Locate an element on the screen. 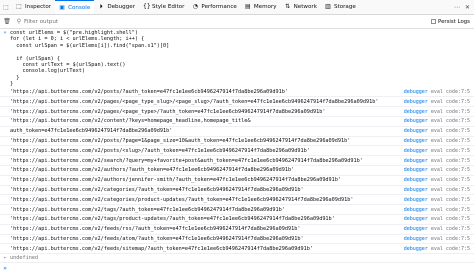  tab-label: Inspector is located at coordinates (38, 7).